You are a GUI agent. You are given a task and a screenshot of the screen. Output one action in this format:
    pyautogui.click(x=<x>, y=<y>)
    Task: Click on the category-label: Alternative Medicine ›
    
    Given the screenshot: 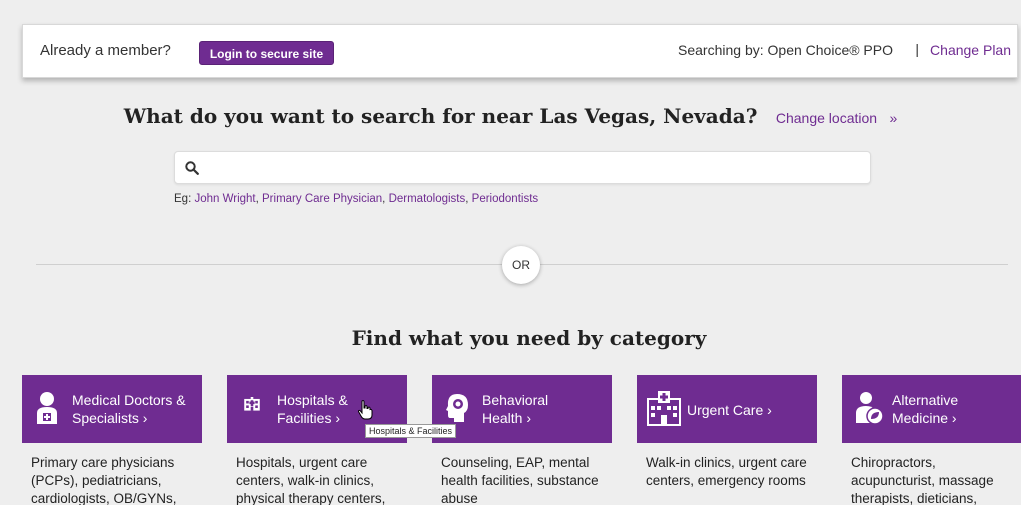 What is the action you would take?
    pyautogui.click(x=925, y=409)
    